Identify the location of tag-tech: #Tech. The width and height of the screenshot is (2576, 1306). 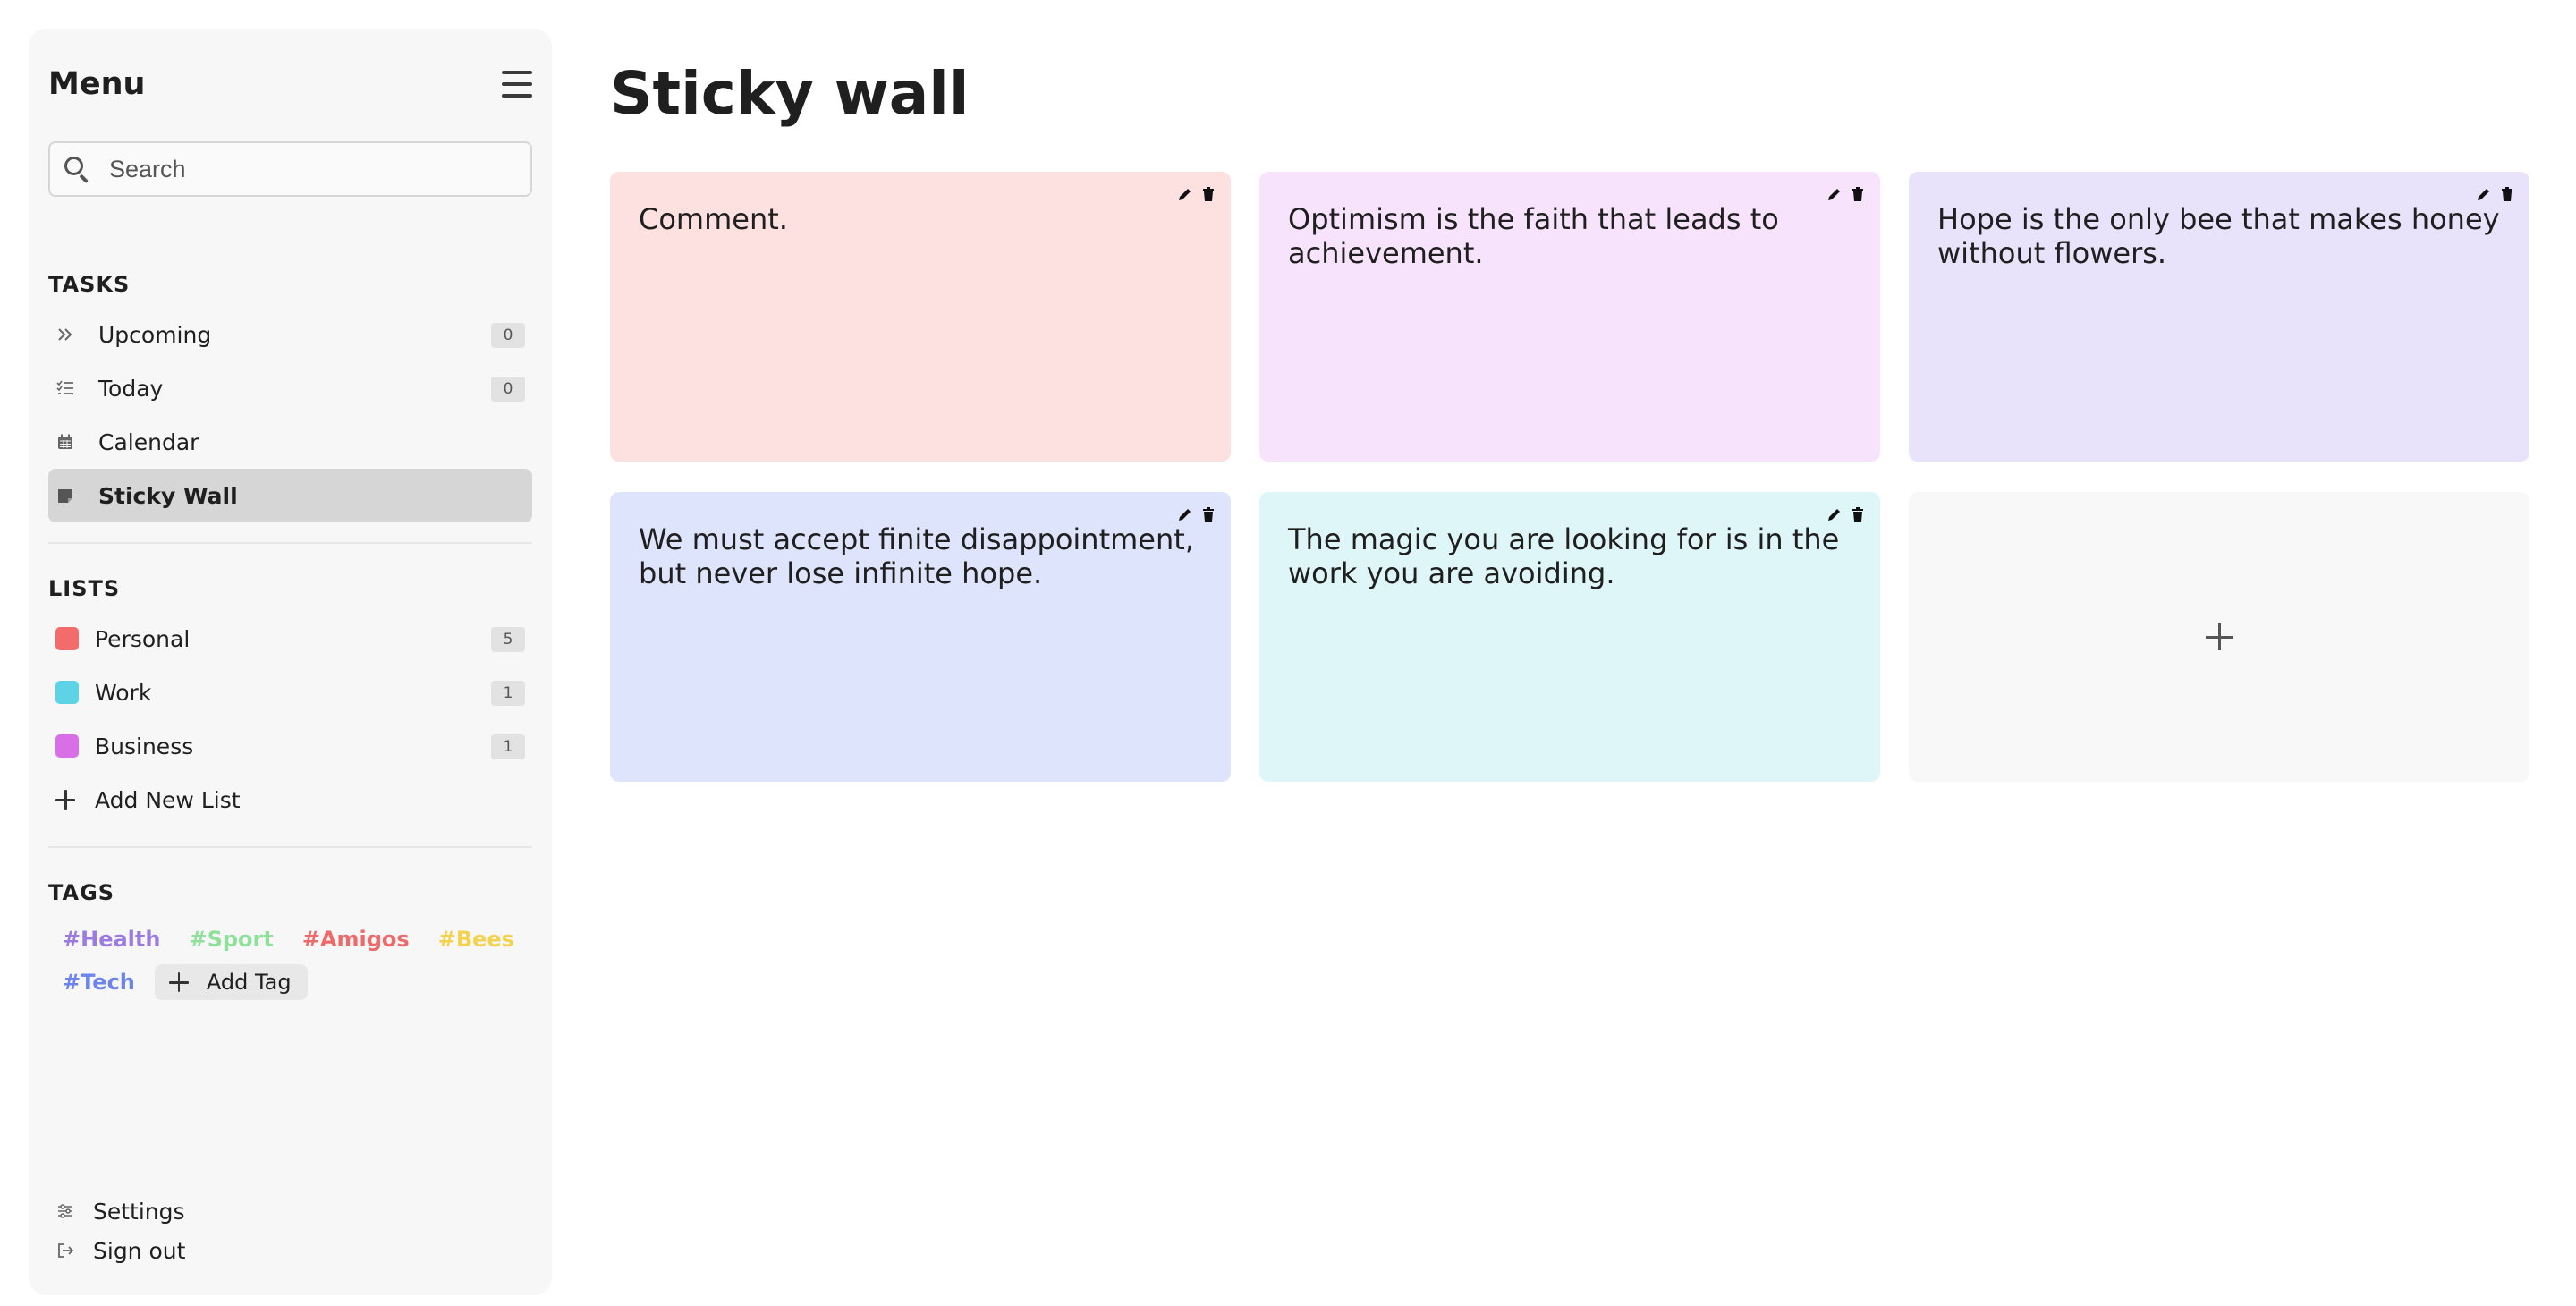
(98, 982).